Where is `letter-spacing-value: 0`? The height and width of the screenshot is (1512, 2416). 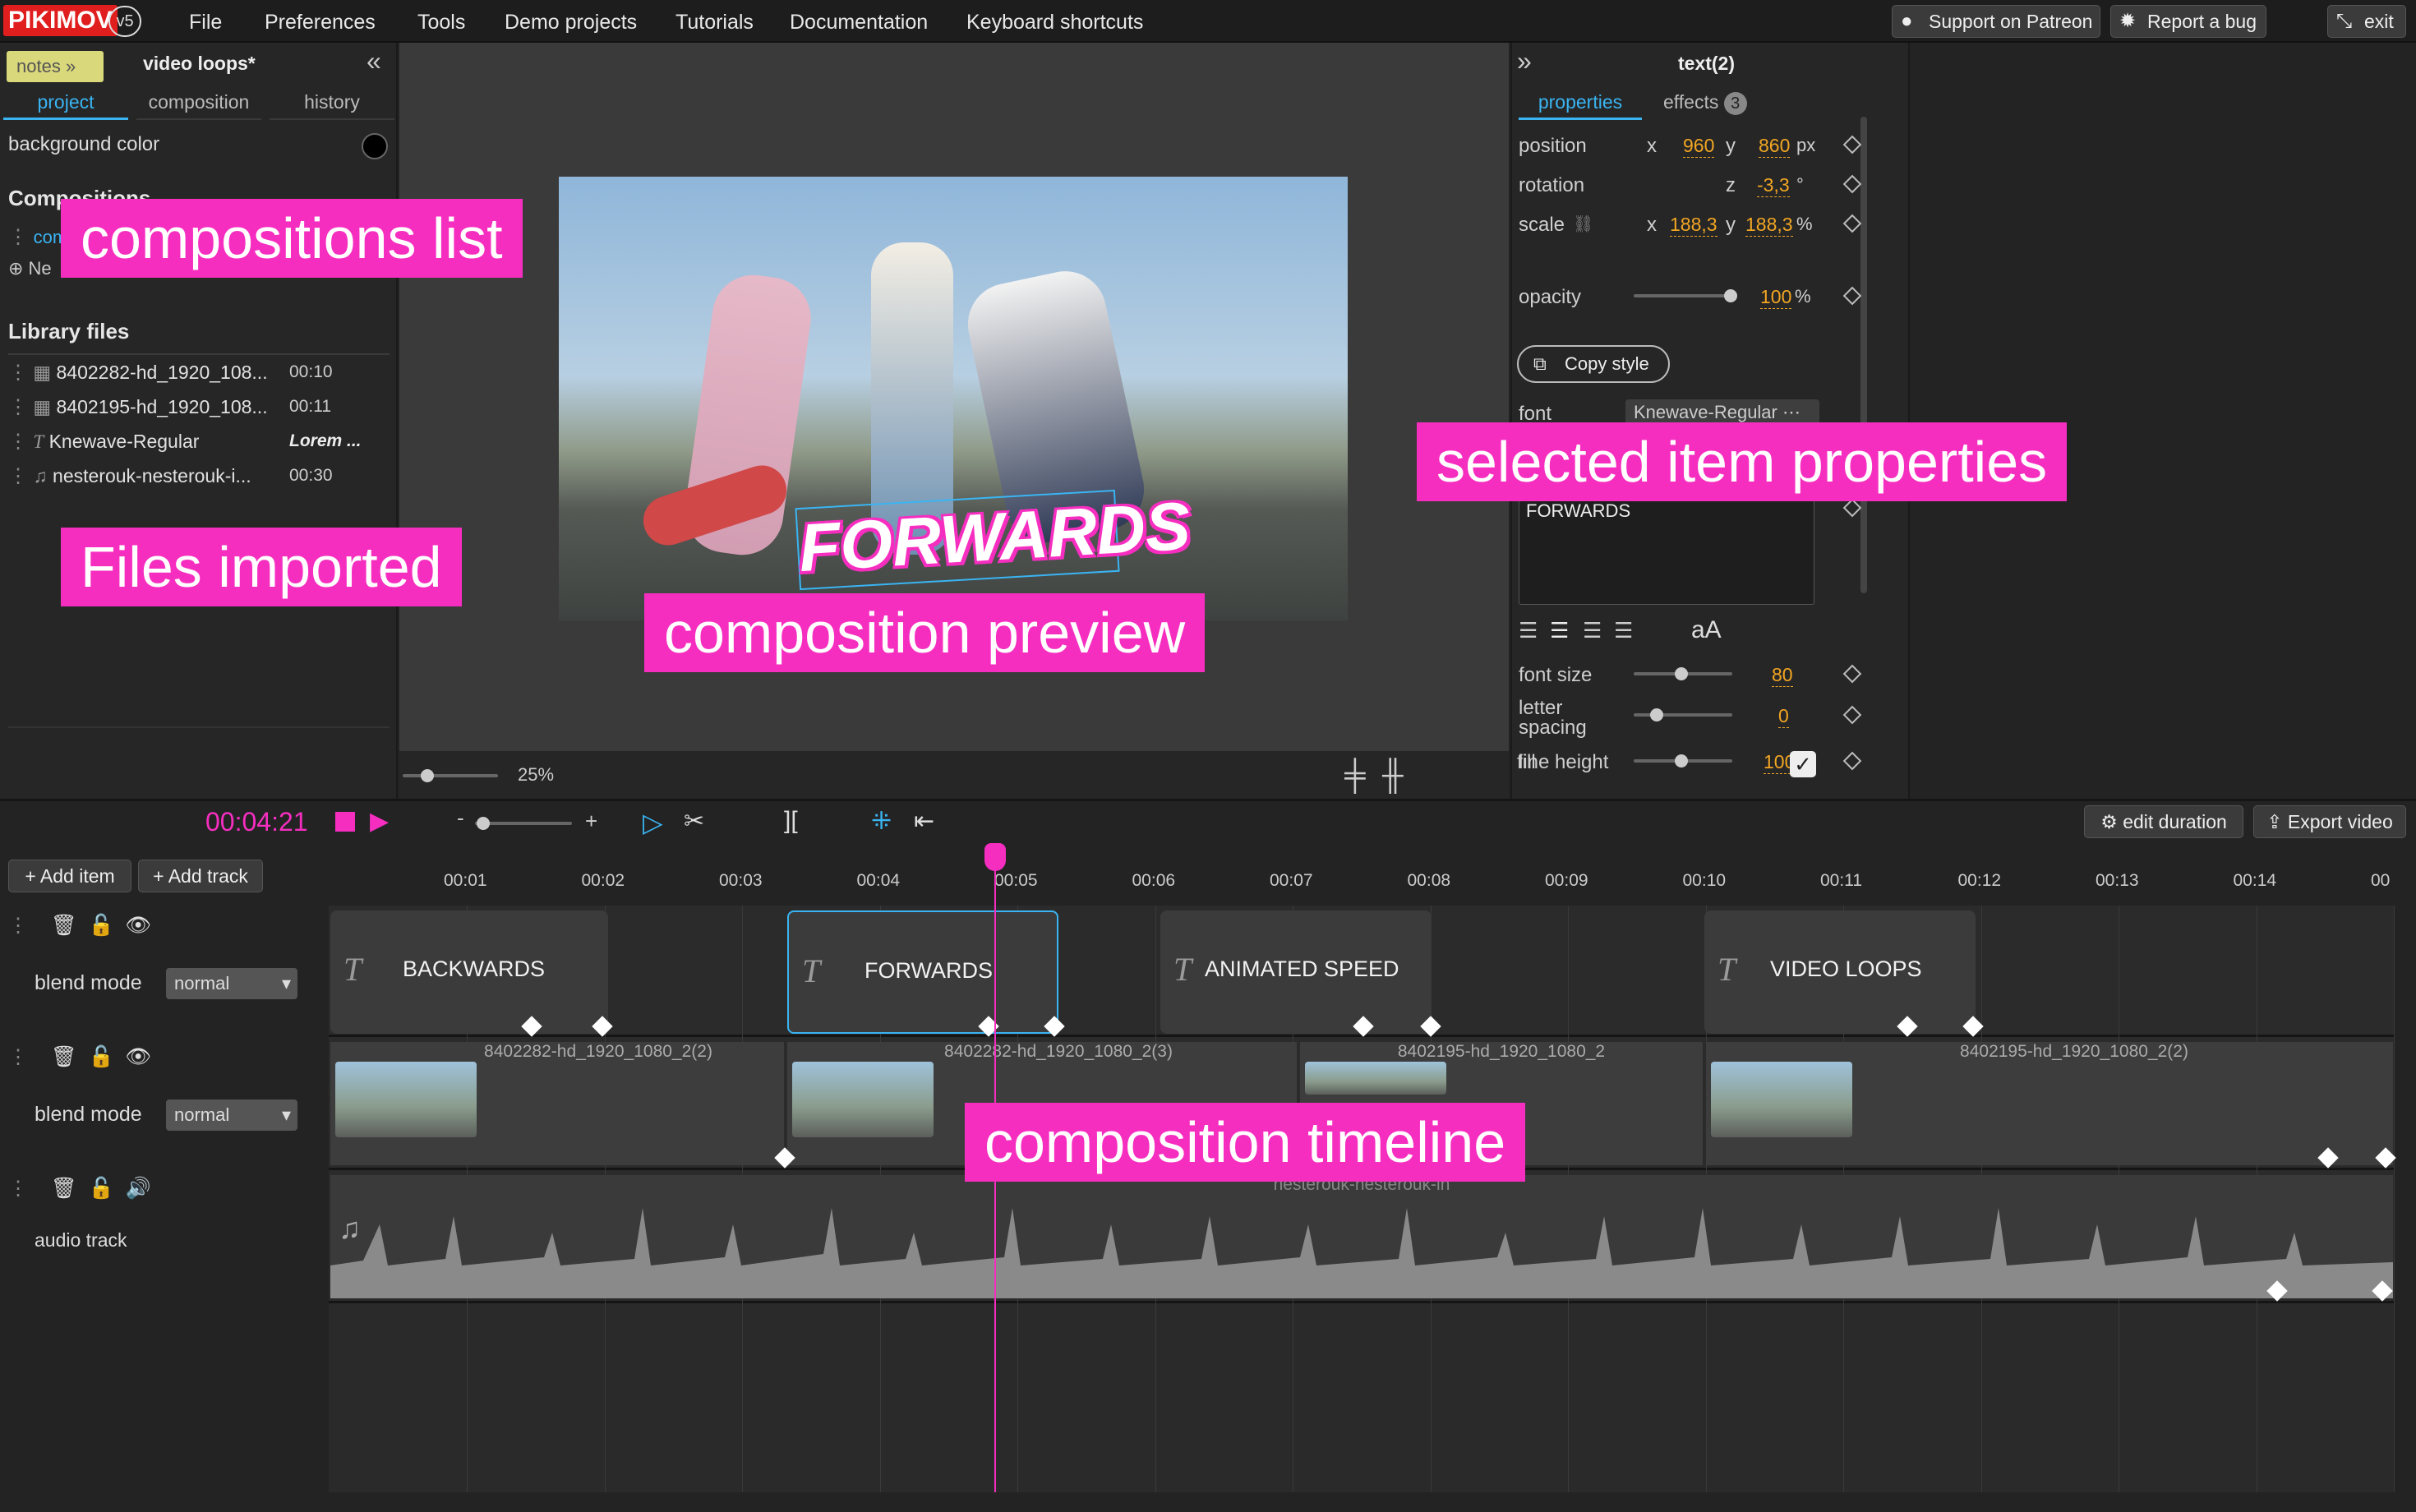
letter-spacing-value: 0 is located at coordinates (1784, 716).